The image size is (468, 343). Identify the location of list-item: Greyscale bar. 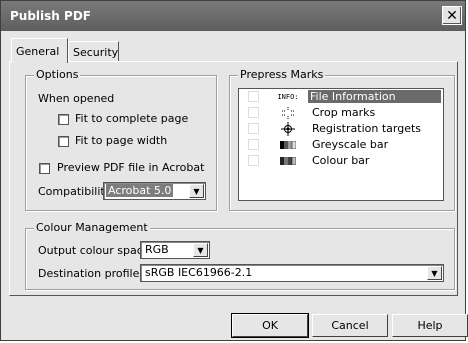
(341, 145).